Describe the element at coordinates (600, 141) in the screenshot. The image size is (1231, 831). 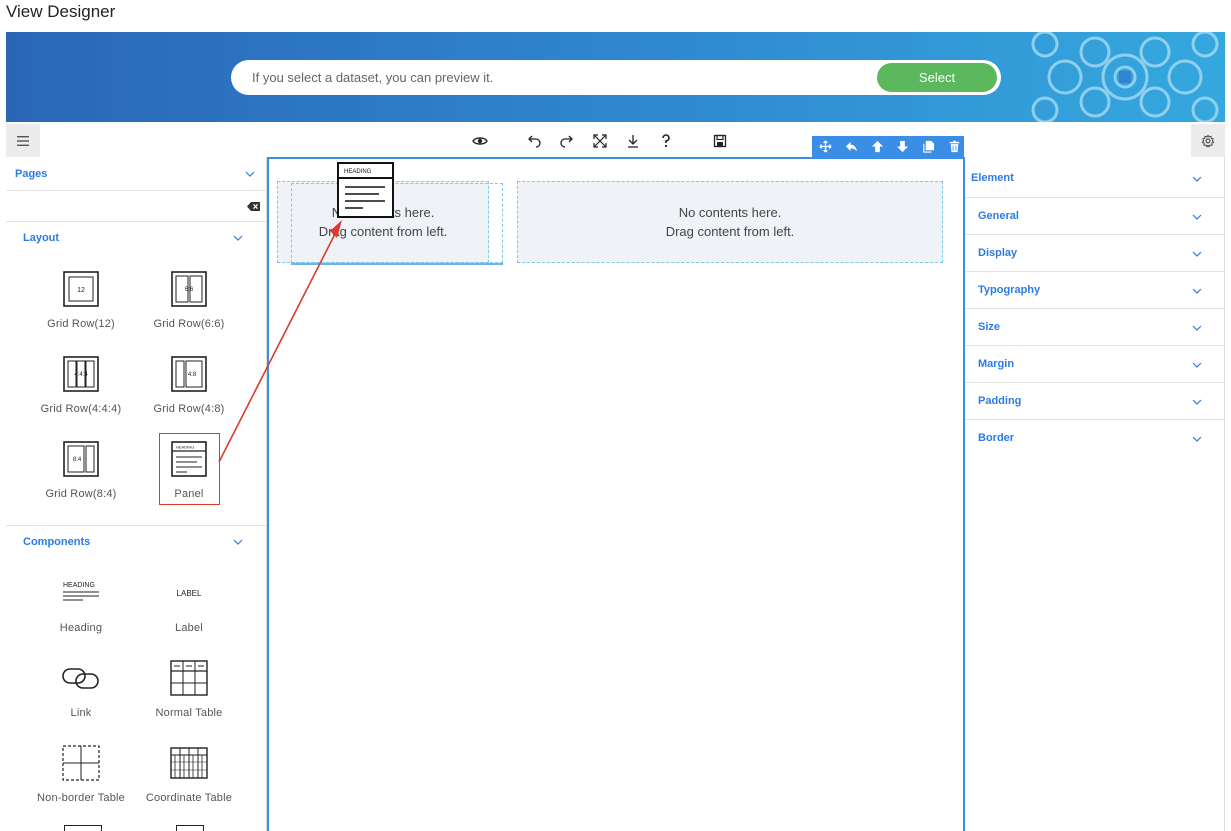
I see `fullscreen-icon` at that location.